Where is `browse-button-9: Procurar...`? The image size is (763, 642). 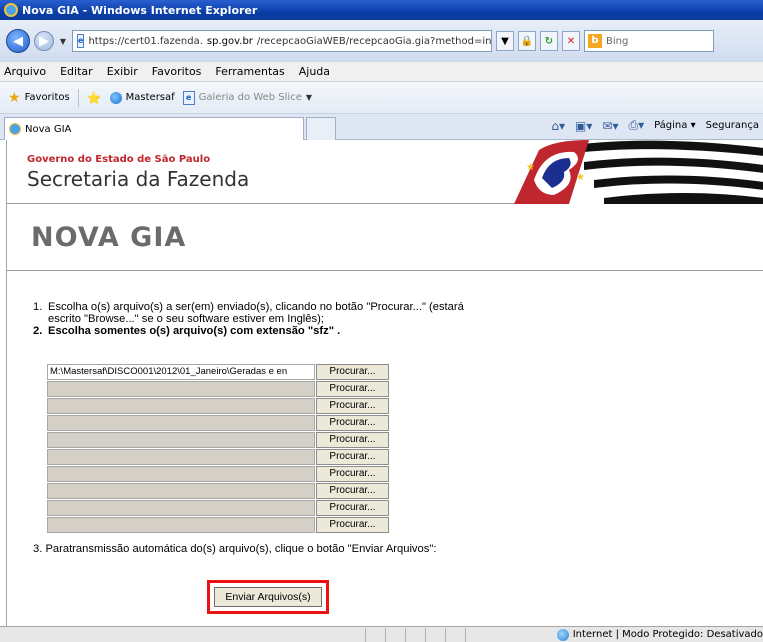
browse-button-9: Procurar... is located at coordinates (352, 508).